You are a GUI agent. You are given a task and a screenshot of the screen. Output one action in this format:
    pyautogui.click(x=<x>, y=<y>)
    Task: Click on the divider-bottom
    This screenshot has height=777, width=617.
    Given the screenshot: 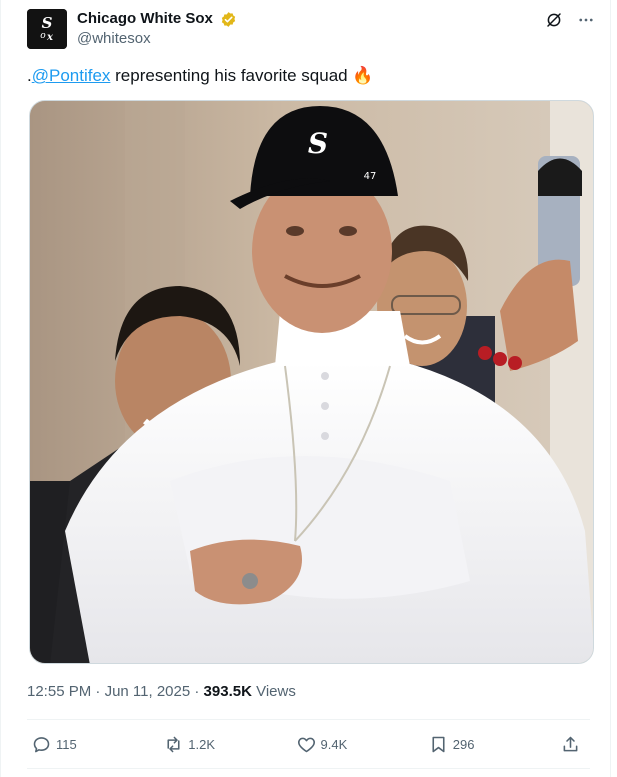 What is the action you would take?
    pyautogui.click(x=308, y=768)
    